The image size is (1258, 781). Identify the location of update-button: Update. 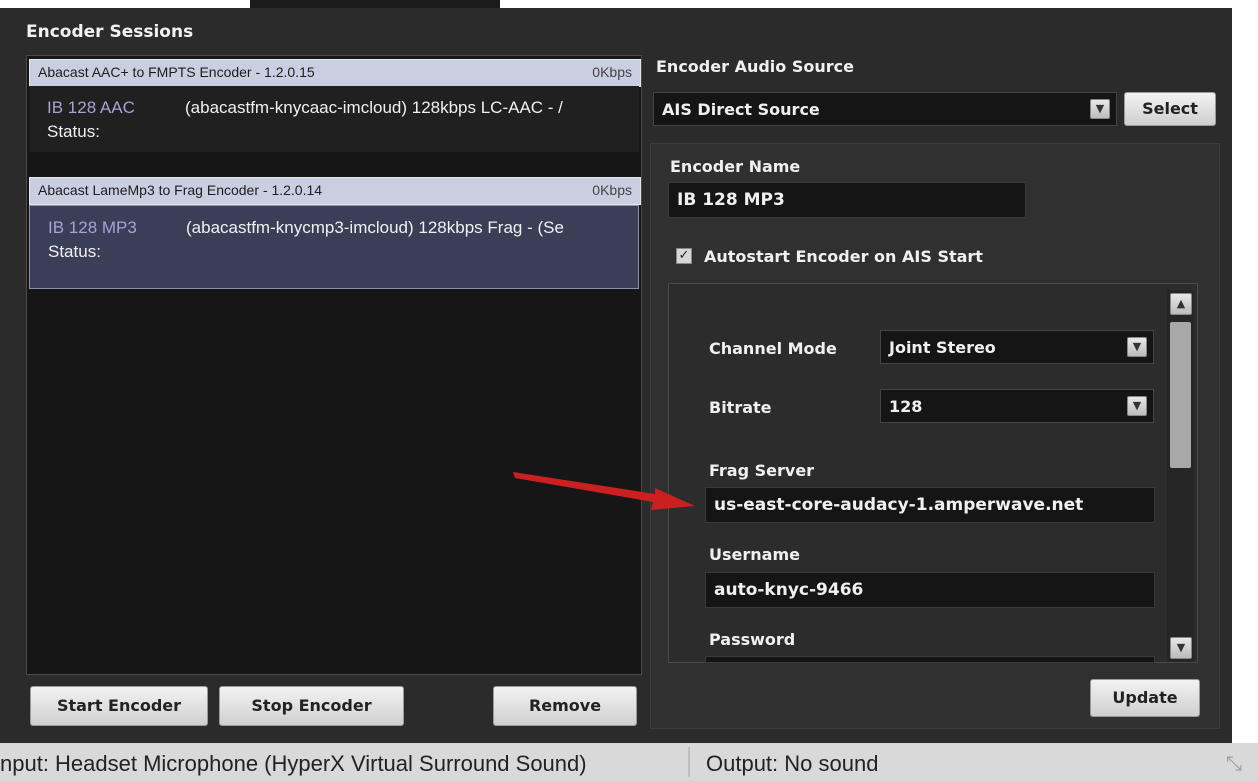
(1145, 698).